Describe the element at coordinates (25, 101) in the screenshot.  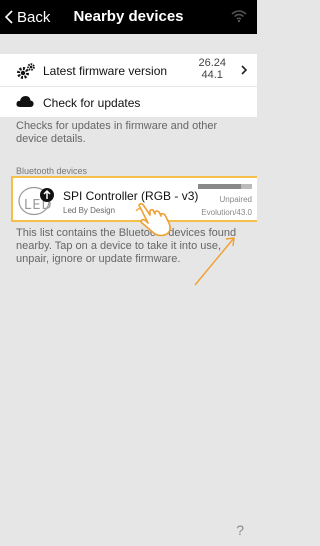
I see `cloud-icon` at that location.